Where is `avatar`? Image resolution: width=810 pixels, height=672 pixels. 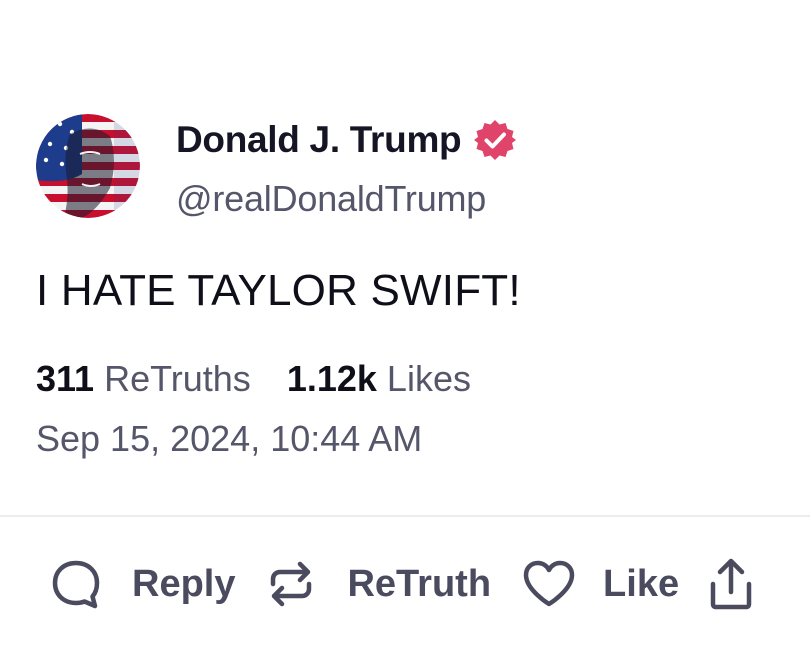
avatar is located at coordinates (88, 166).